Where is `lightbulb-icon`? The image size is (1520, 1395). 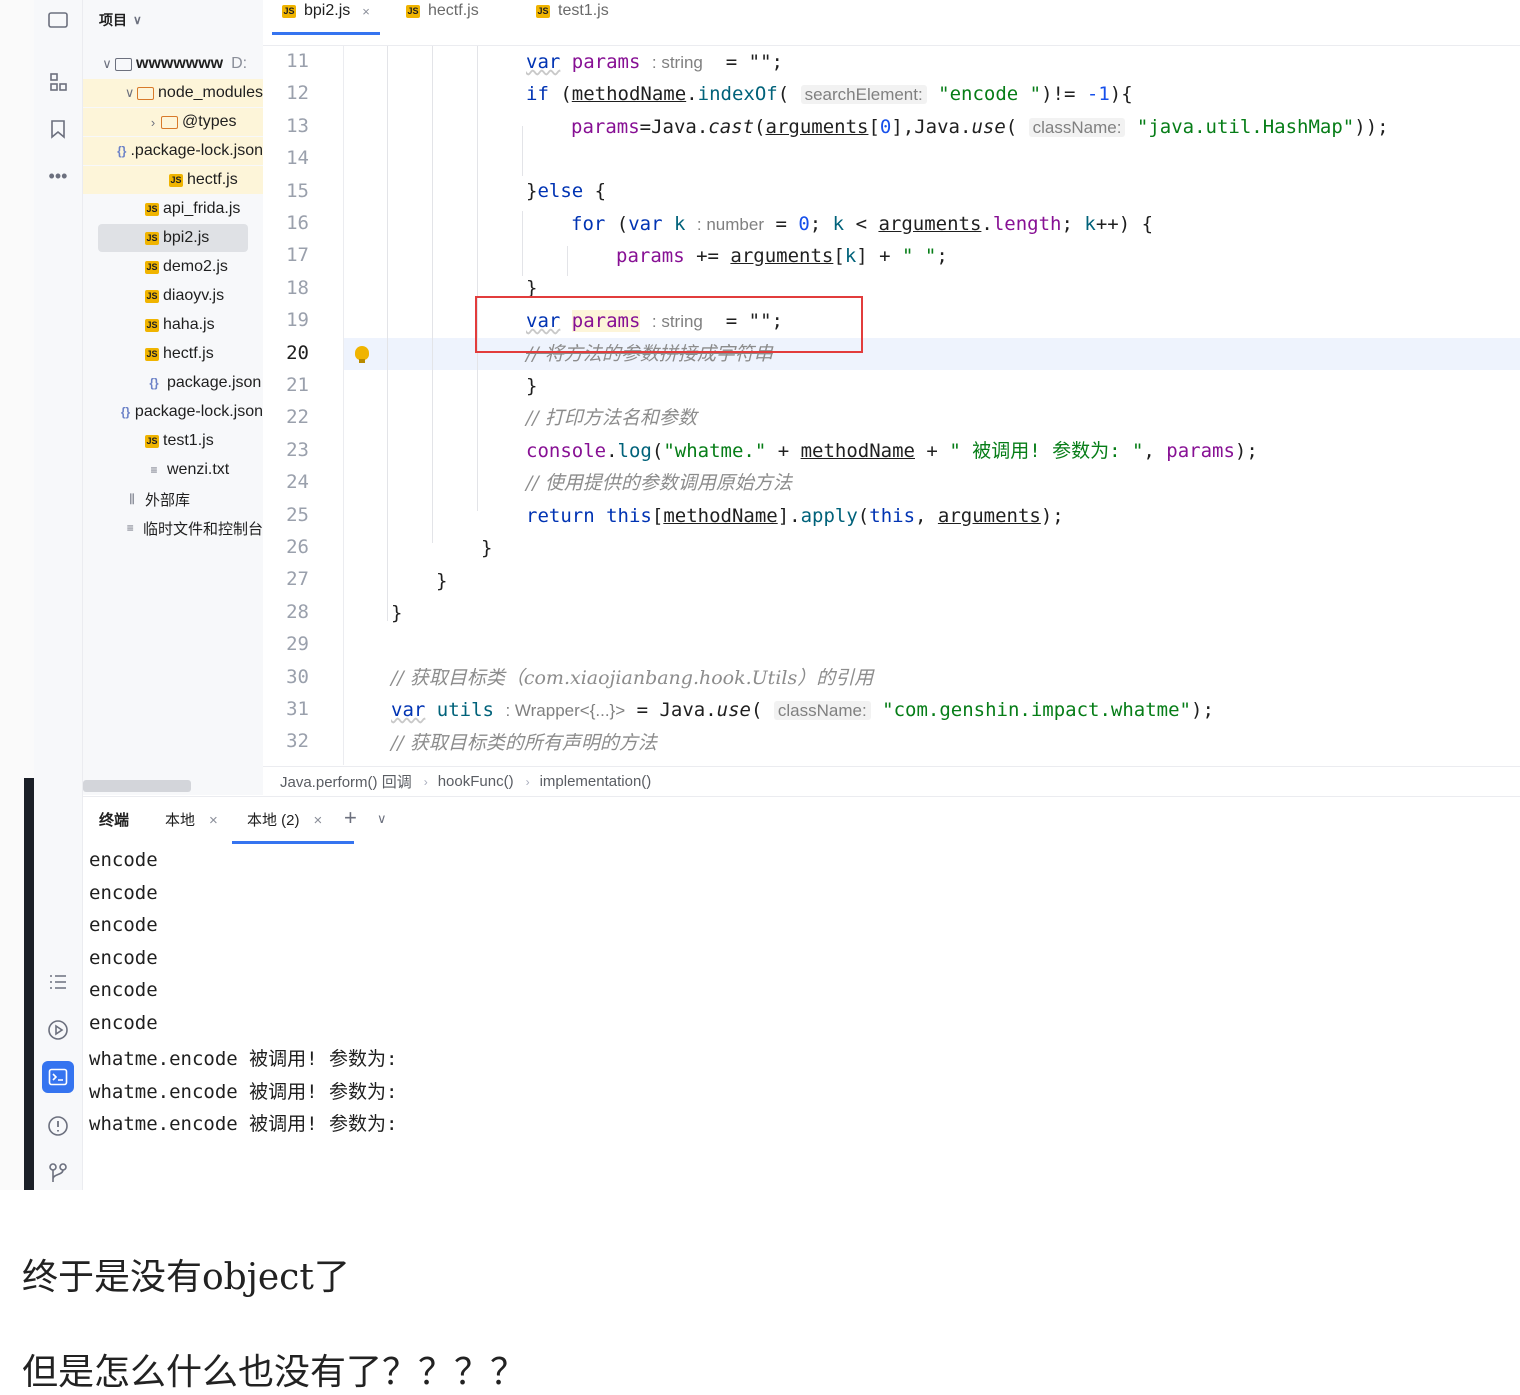
lightbulb-icon is located at coordinates (362, 353).